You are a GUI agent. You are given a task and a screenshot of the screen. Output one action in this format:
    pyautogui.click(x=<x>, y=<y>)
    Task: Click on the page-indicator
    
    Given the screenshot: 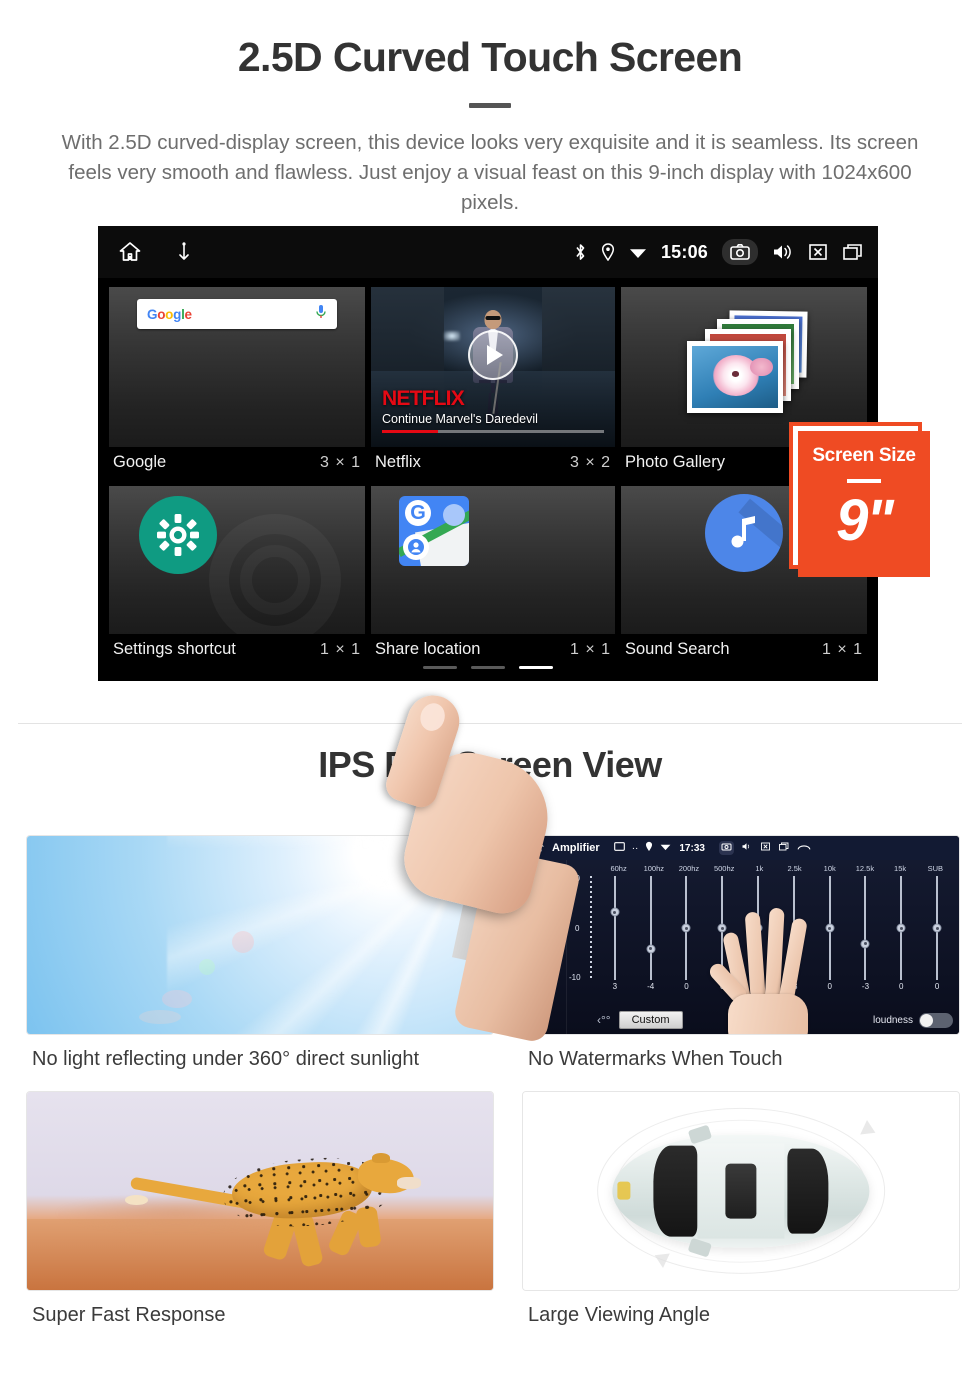 What is the action you would take?
    pyautogui.click(x=488, y=668)
    